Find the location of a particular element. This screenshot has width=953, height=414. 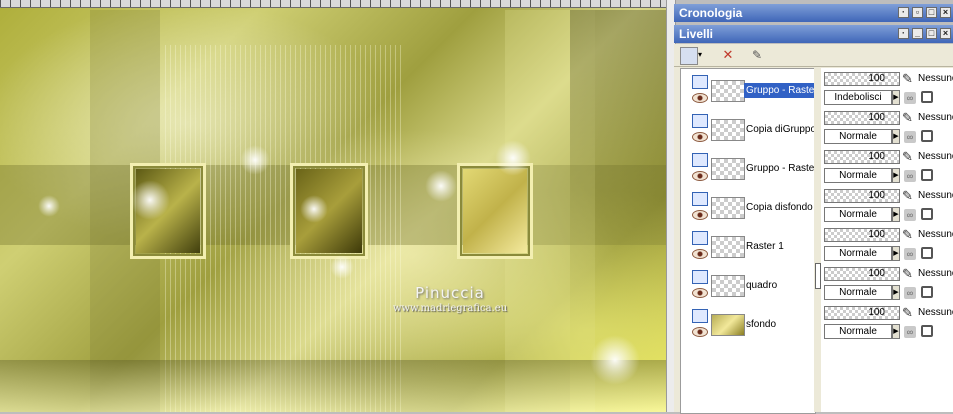

layers-title-text: Livelli is located at coordinates (696, 34).